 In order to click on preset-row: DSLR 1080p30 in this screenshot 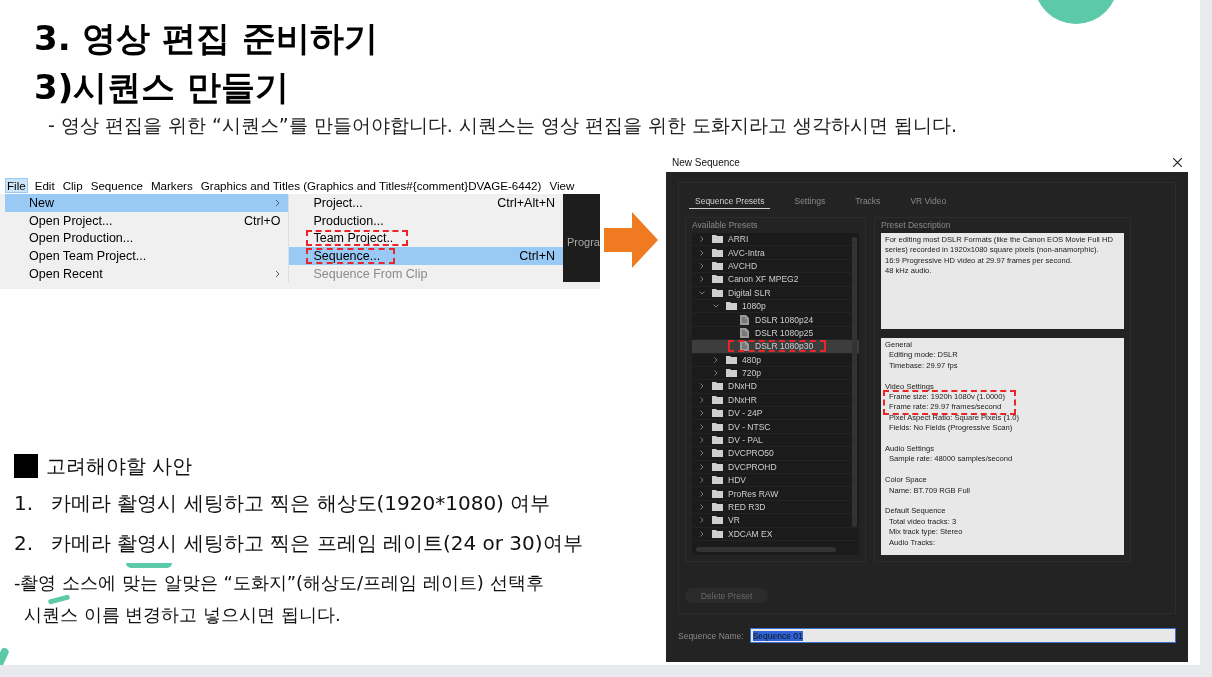, I will do `click(775, 347)`.